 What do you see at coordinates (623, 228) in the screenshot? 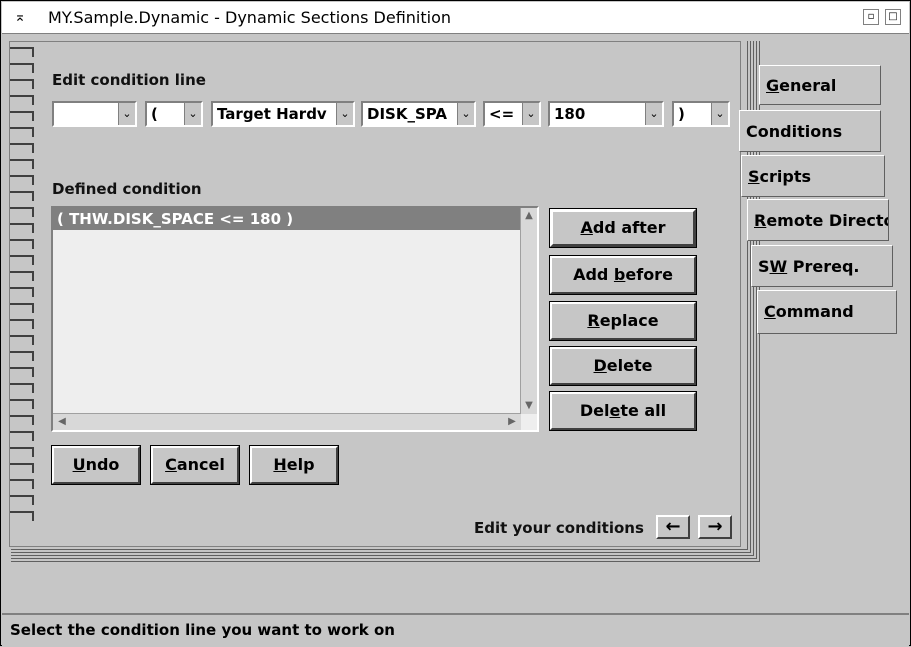
I see `add-after-button: Add after` at bounding box center [623, 228].